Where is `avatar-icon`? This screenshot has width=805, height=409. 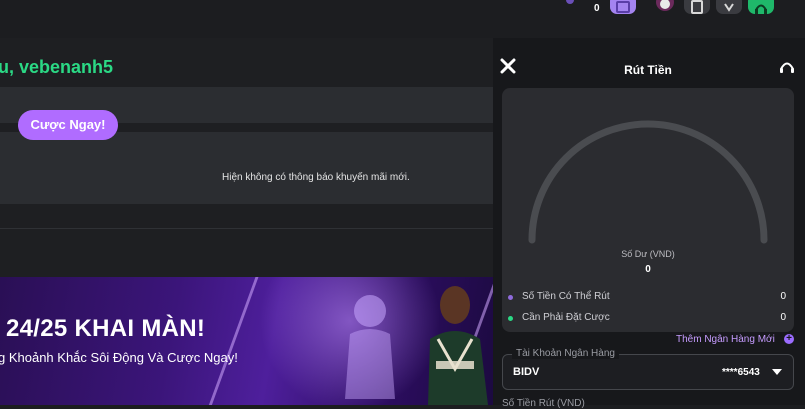
avatar-icon is located at coordinates (665, 5).